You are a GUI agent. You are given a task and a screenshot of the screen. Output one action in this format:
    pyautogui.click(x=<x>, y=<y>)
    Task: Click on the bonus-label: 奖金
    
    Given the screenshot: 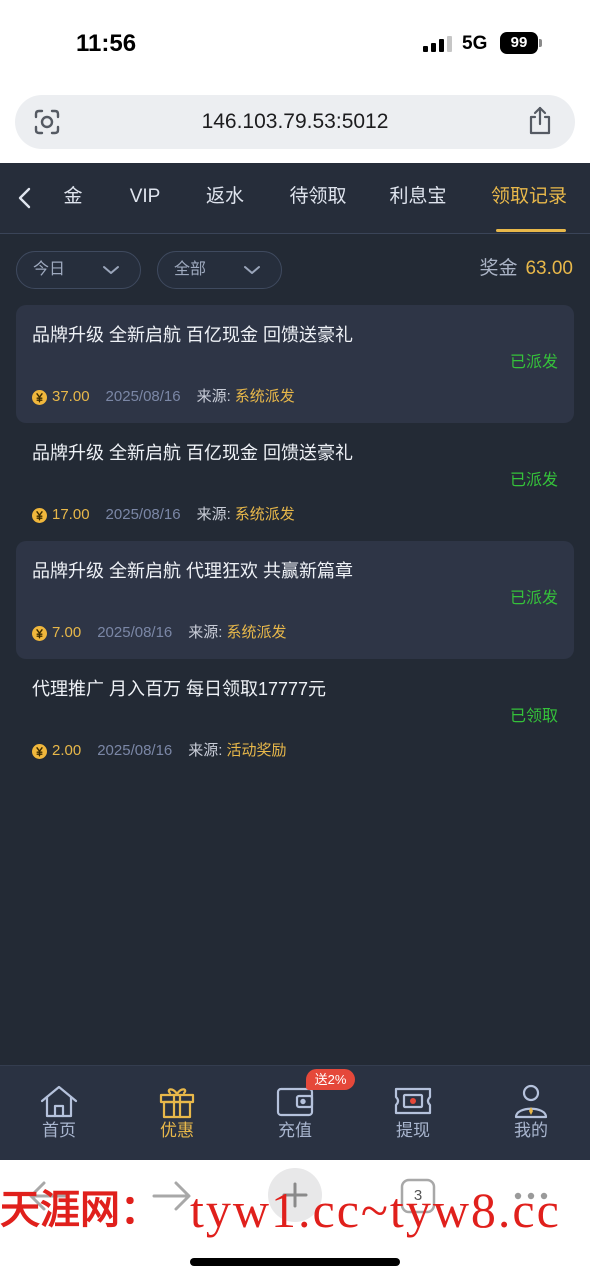 What is the action you would take?
    pyautogui.click(x=498, y=268)
    